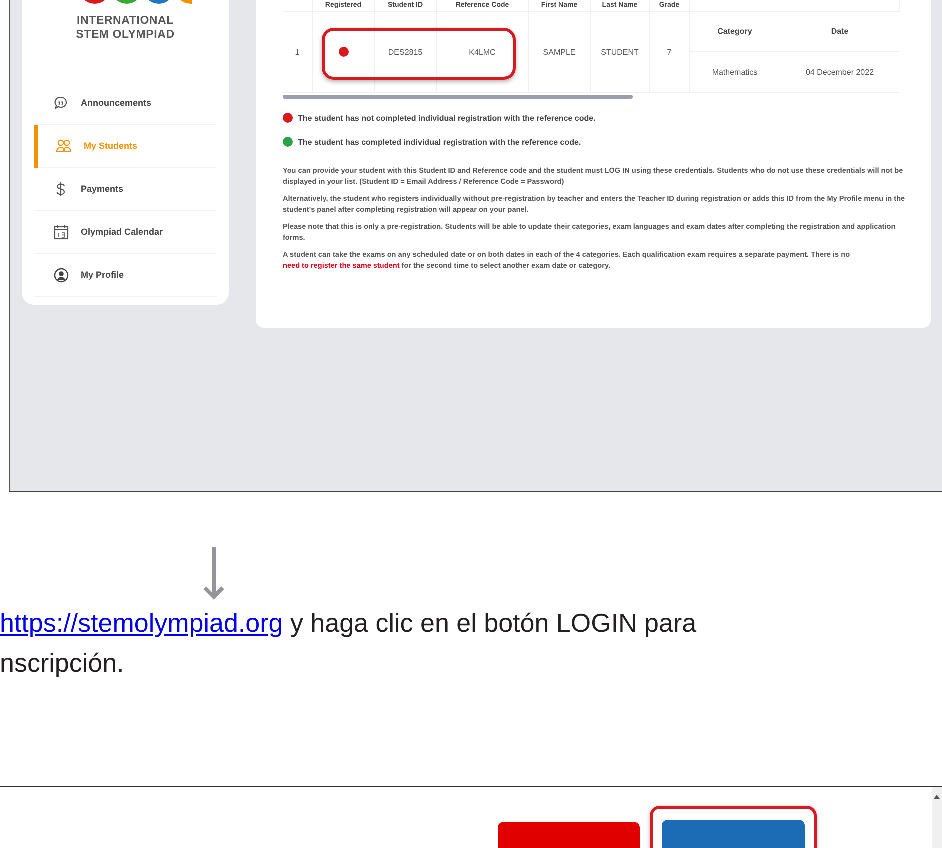 This screenshot has width=942, height=848. Describe the element at coordinates (214, 574) in the screenshot. I see `down-arrow-icon` at that location.